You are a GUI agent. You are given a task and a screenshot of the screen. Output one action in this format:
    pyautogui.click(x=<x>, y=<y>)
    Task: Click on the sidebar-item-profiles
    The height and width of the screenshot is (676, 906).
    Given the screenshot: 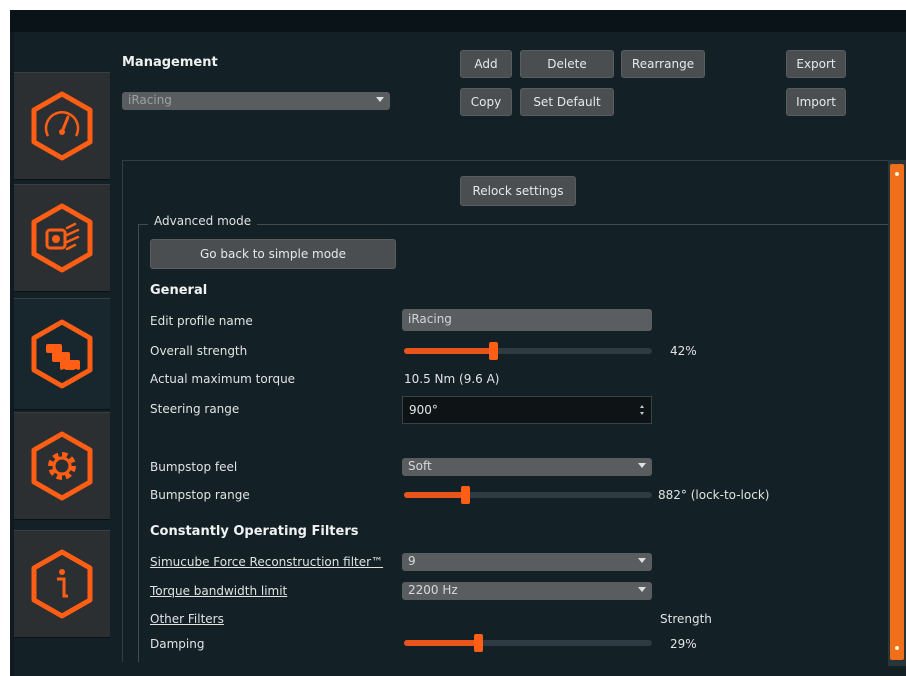 What is the action you would take?
    pyautogui.click(x=62, y=354)
    